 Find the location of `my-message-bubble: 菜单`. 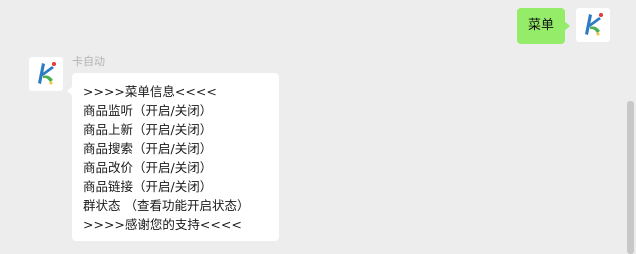

my-message-bubble: 菜单 is located at coordinates (543, 26).